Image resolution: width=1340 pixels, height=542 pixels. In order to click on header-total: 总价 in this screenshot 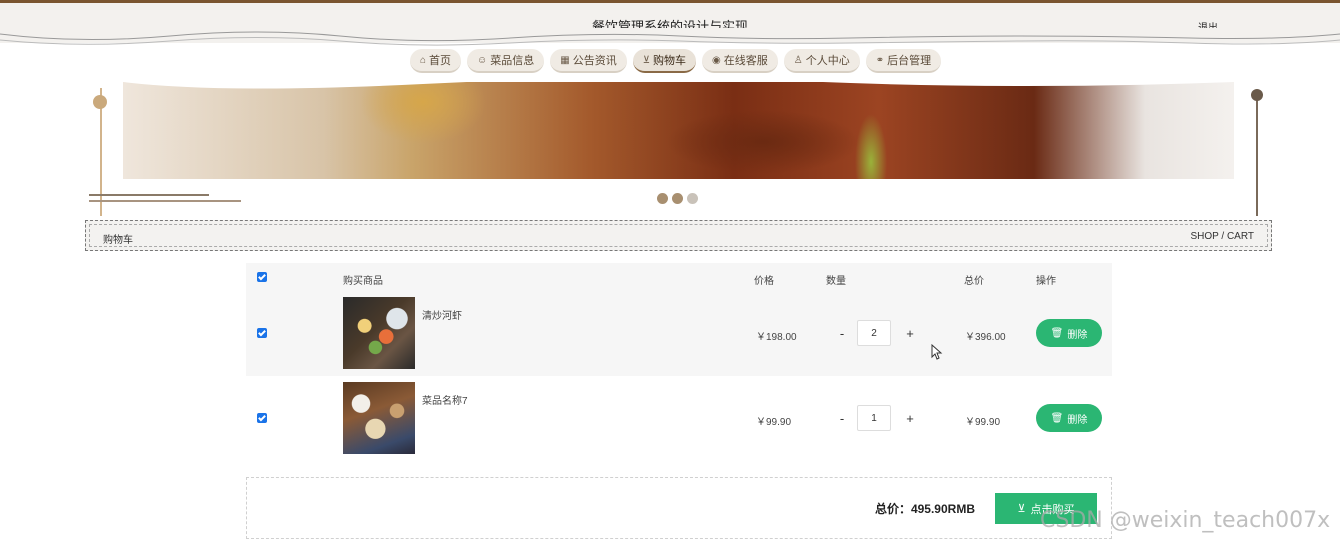, I will do `click(974, 281)`.